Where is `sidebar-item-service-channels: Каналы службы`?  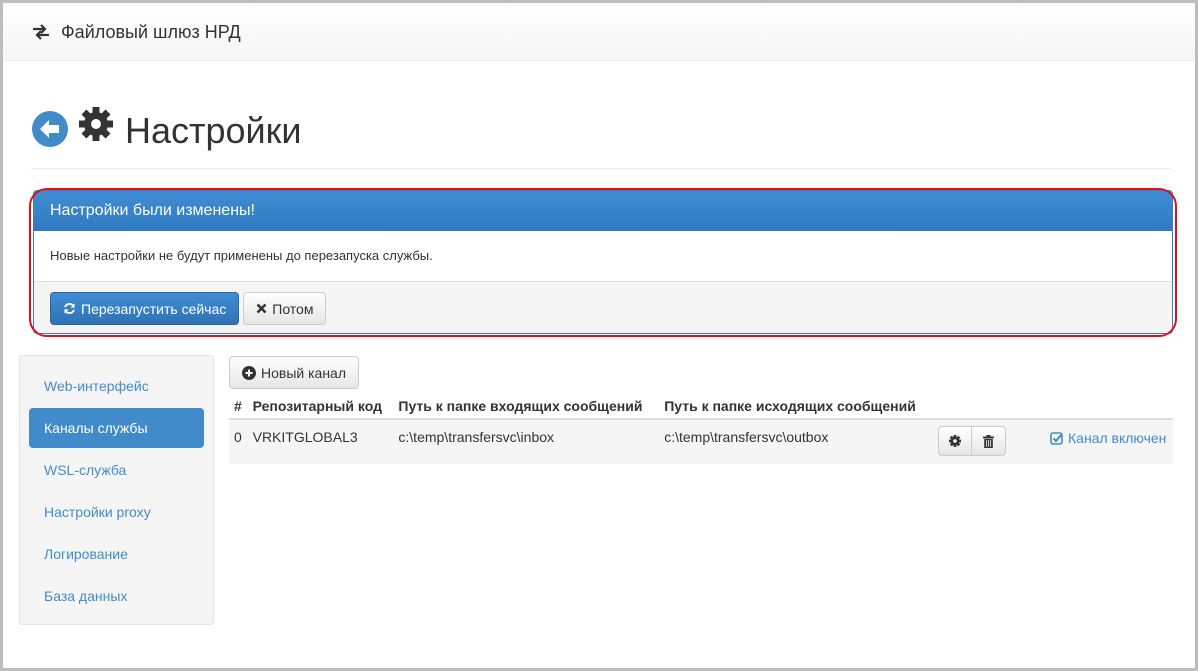
sidebar-item-service-channels: Каналы службы is located at coordinates (116, 428).